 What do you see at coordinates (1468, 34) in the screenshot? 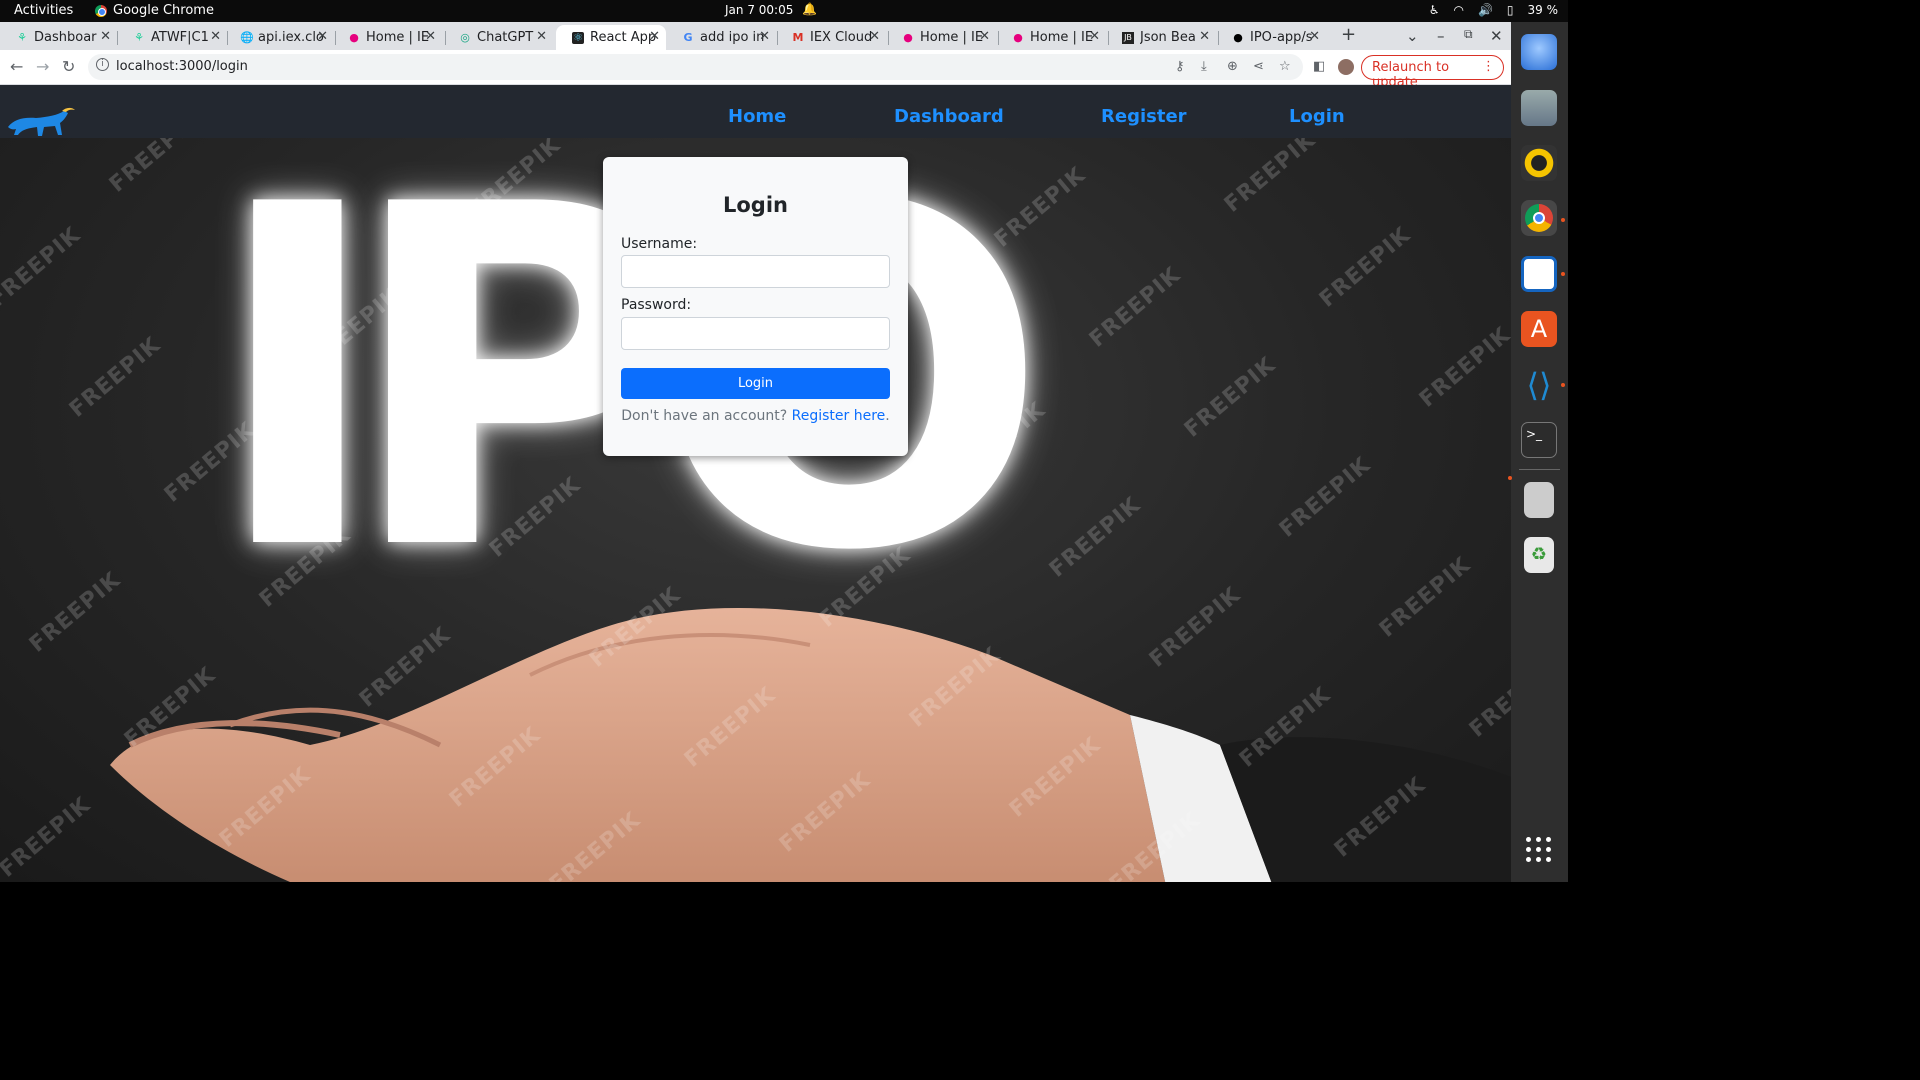
I see `maximize-button: ⧉` at bounding box center [1468, 34].